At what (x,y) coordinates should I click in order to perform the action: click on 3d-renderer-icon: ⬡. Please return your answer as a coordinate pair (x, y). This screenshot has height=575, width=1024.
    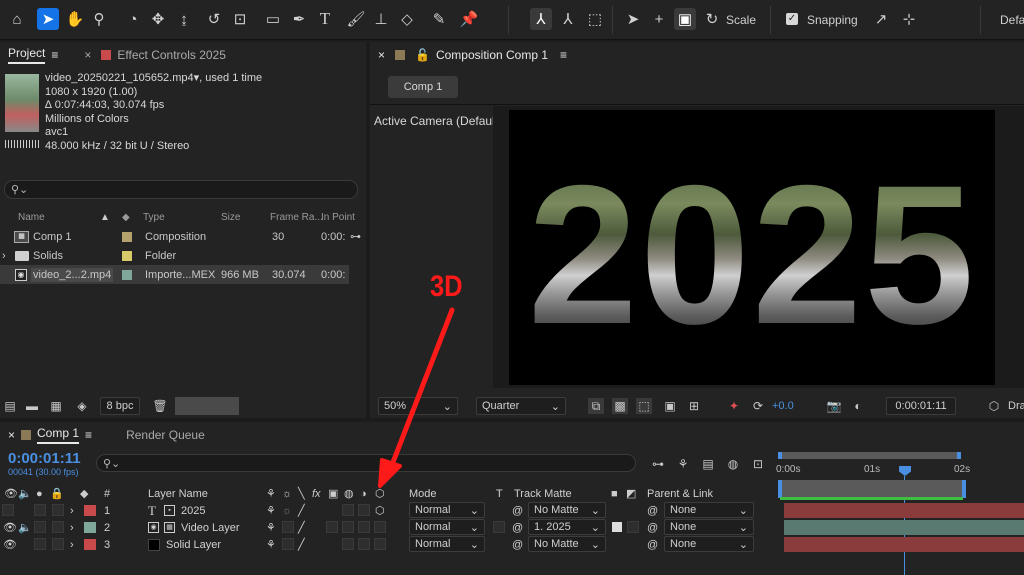
    Looking at the image, I should click on (994, 406).